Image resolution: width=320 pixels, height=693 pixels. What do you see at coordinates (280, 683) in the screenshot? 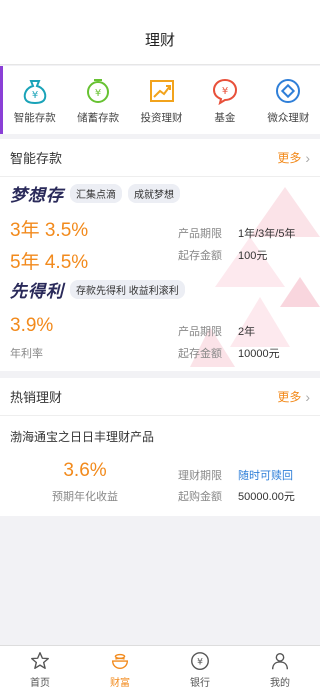
I see `tab-label: 我的` at bounding box center [280, 683].